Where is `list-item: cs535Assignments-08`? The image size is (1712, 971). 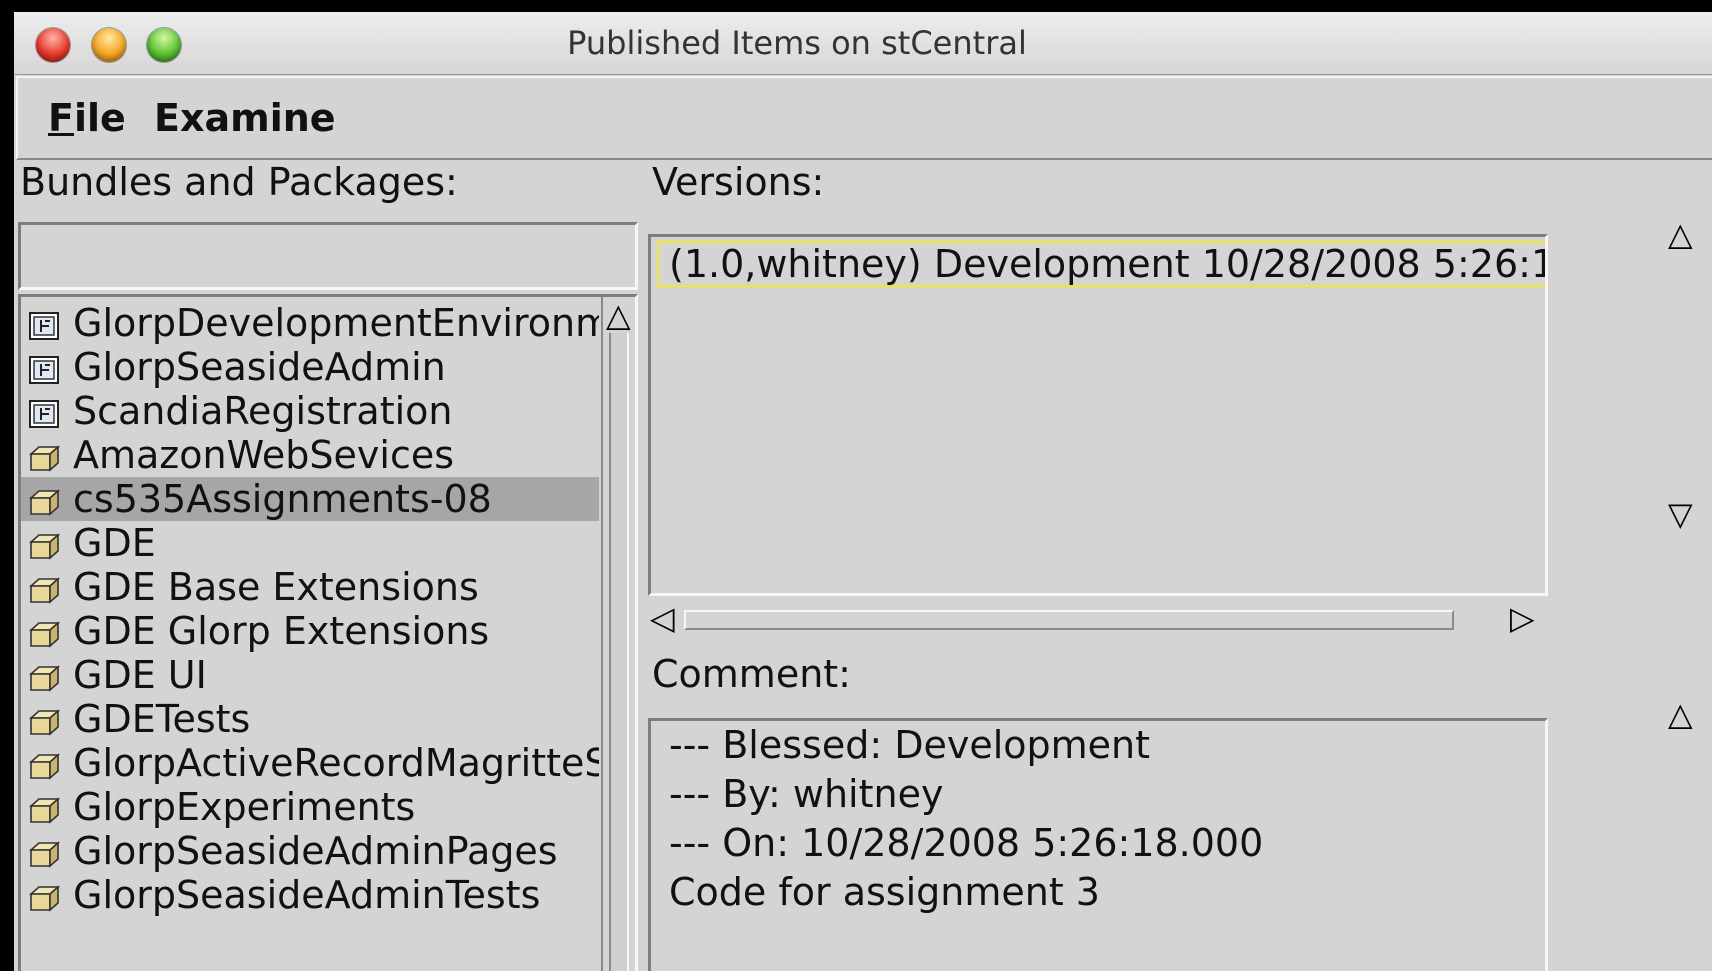 list-item: cs535Assignments-08 is located at coordinates (310, 499).